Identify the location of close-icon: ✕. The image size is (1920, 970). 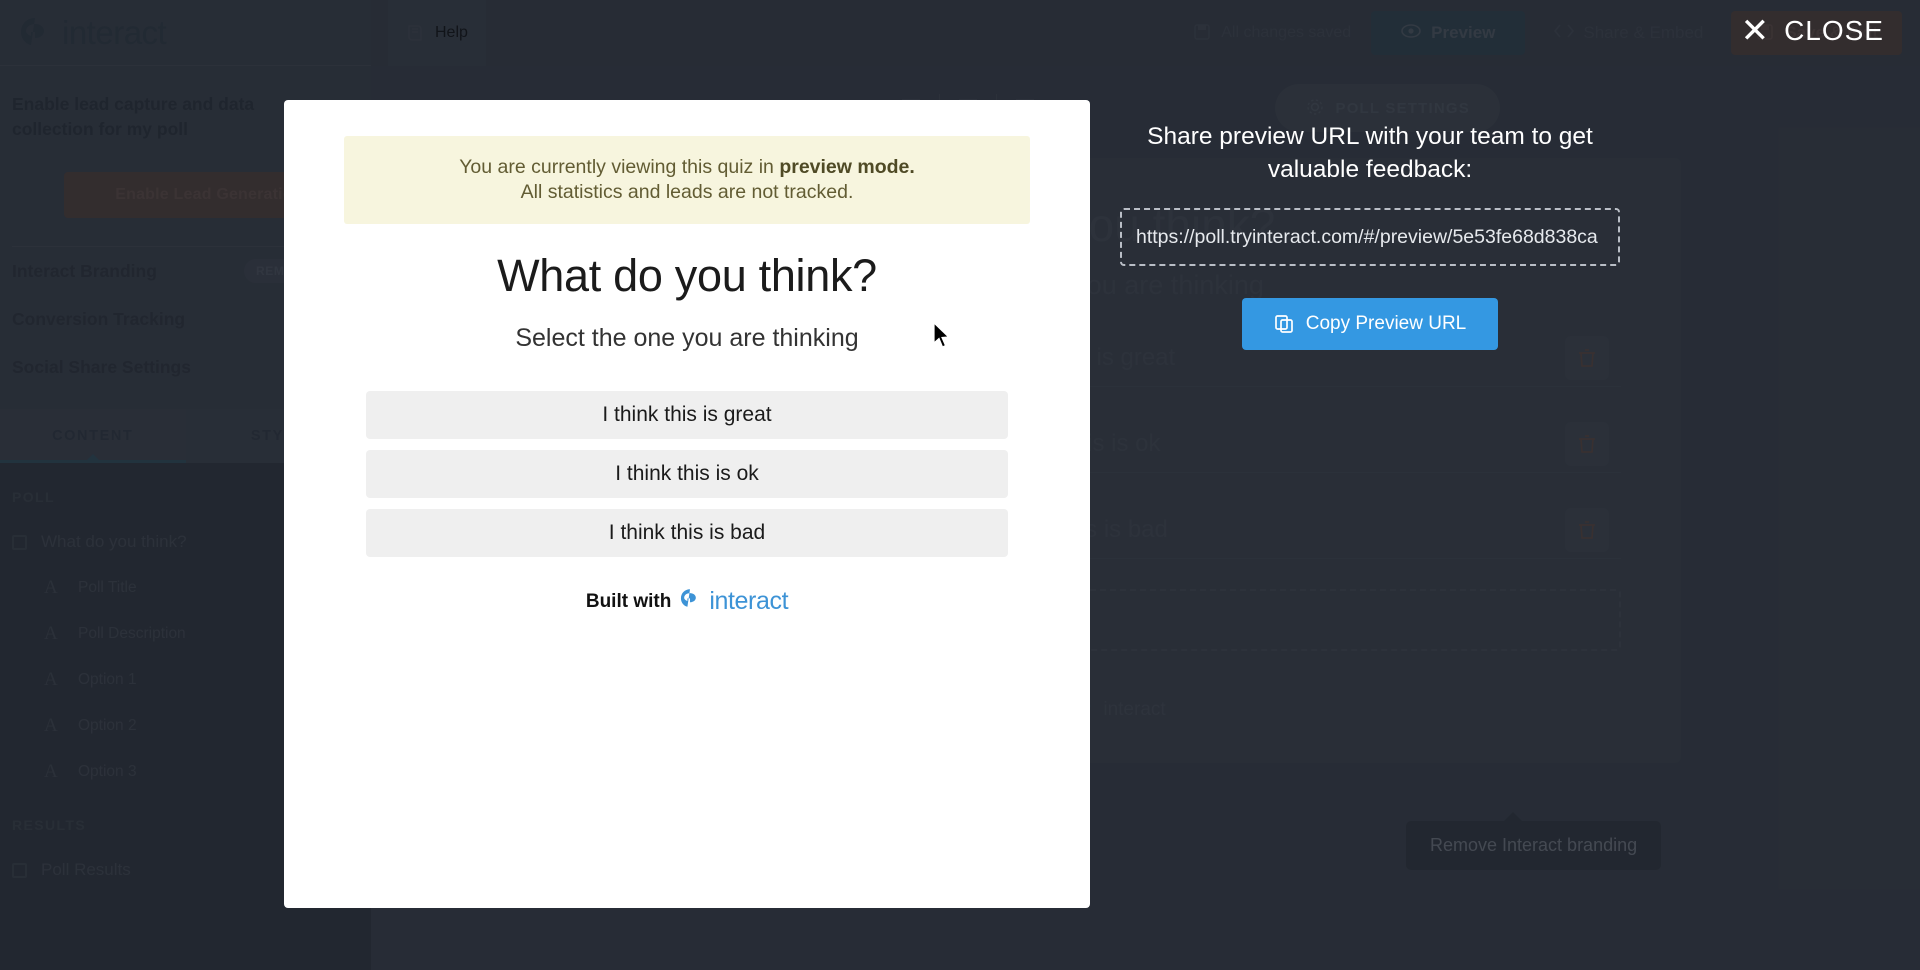
(1755, 31).